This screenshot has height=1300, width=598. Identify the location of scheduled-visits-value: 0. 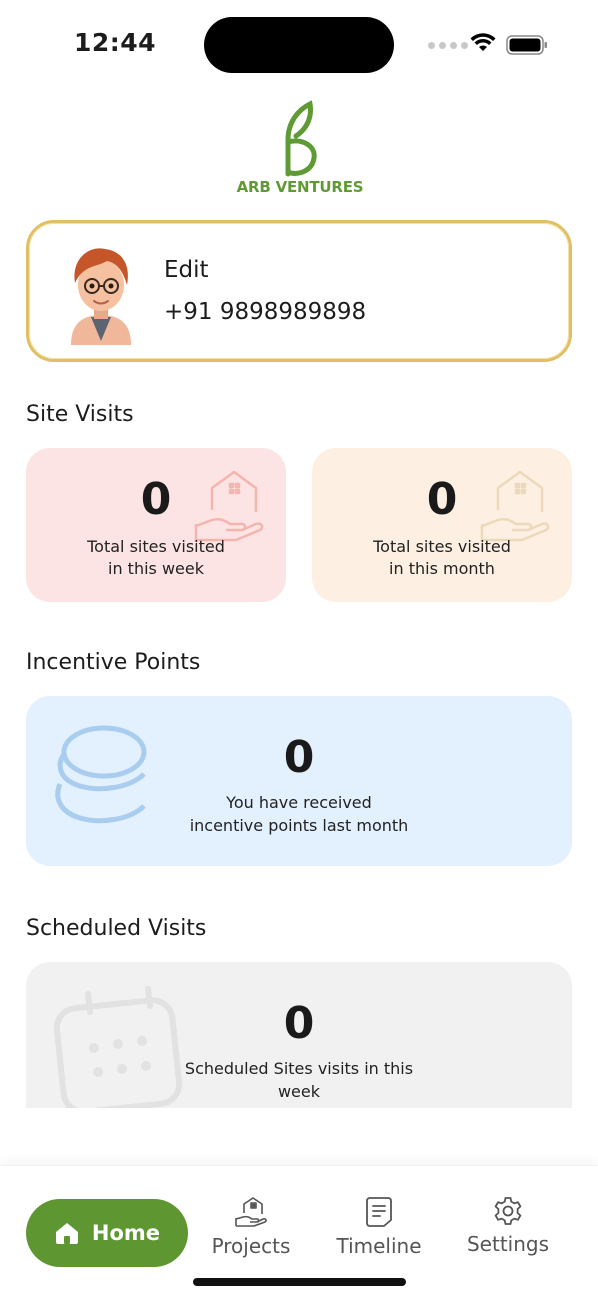
(299, 1023).